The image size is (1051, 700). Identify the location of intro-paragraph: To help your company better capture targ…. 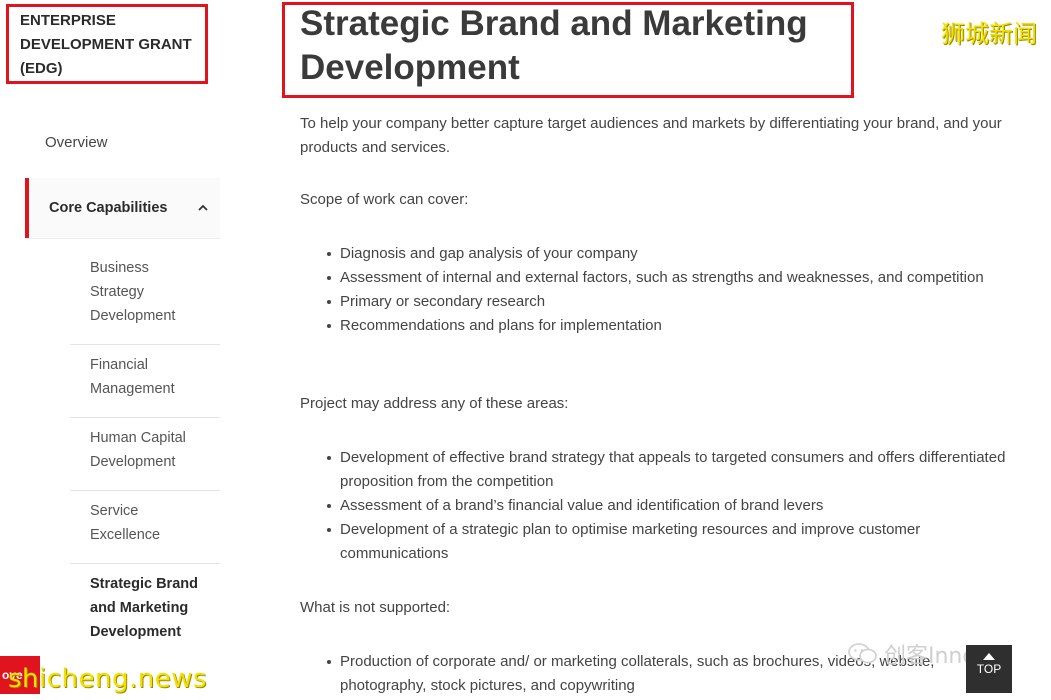
(651, 135).